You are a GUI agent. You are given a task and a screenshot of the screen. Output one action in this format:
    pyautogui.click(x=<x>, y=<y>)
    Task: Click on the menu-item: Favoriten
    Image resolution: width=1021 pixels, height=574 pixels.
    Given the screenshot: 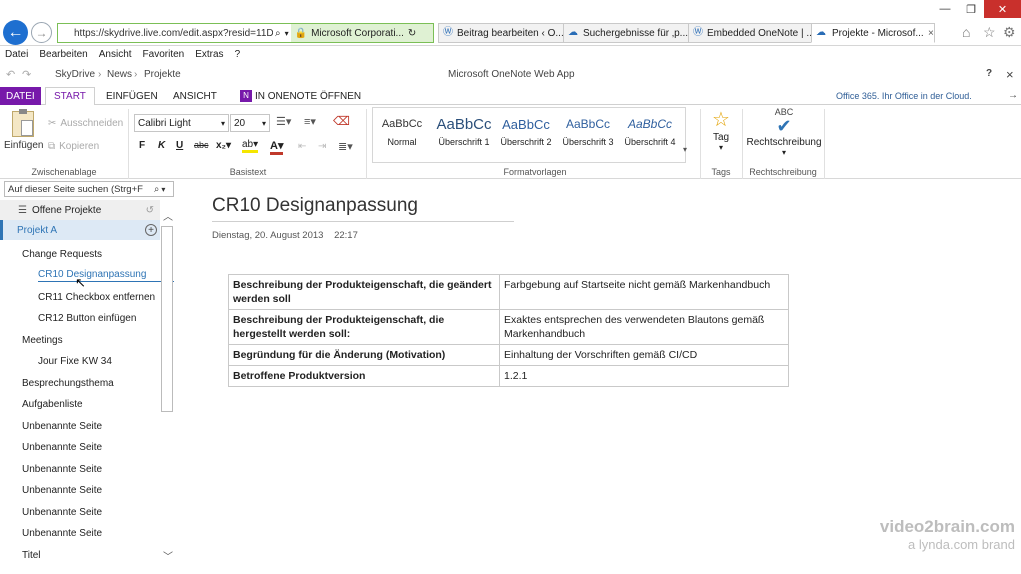 What is the action you would take?
    pyautogui.click(x=164, y=54)
    